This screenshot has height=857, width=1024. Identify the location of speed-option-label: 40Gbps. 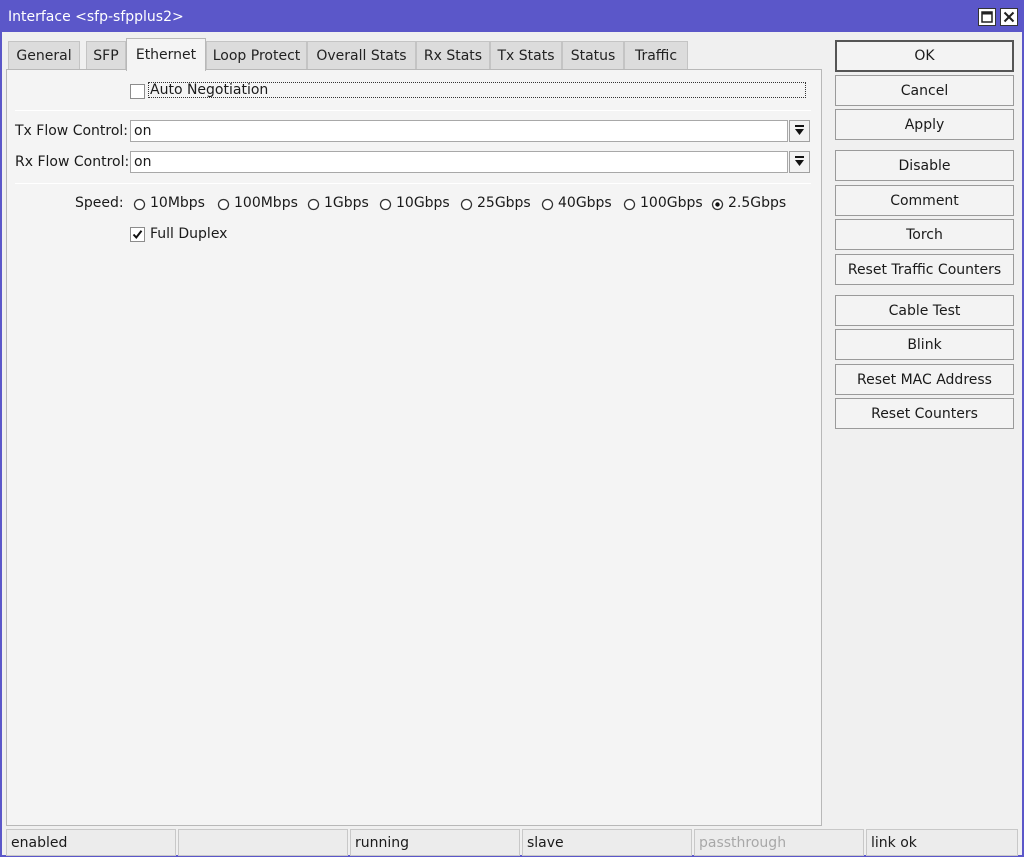
(585, 203).